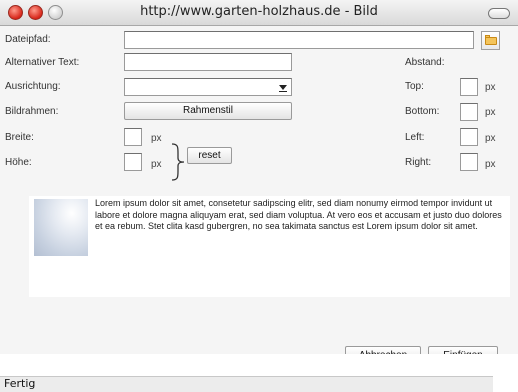 Image resolution: width=518 pixels, height=392 pixels. I want to click on browse-button, so click(490, 40).